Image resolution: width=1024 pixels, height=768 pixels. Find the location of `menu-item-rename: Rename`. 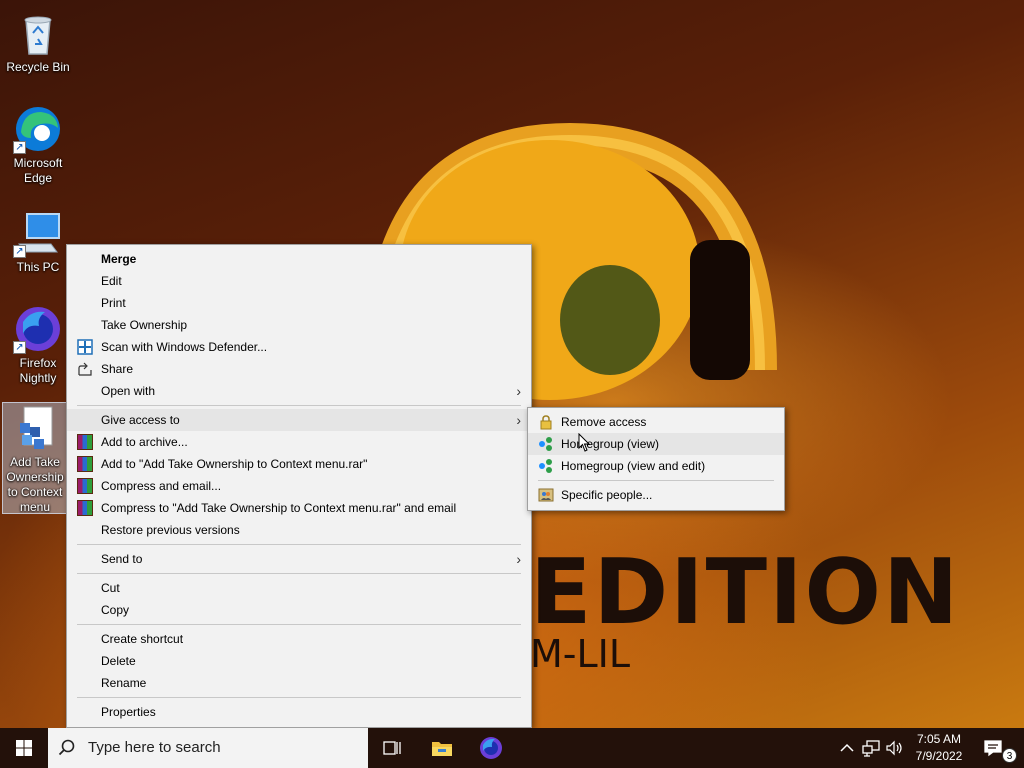

menu-item-rename: Rename is located at coordinates (299, 683).